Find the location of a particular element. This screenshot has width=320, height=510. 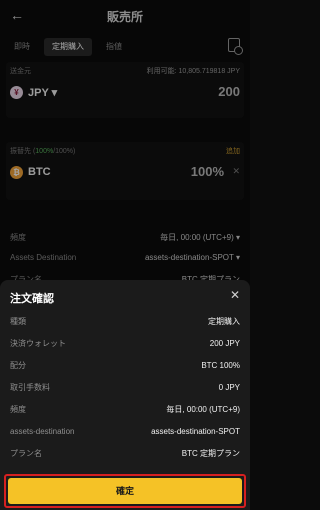

detail-row-frequency: 頻度 毎日, 00:00 (UTC+9) is located at coordinates (125, 409).